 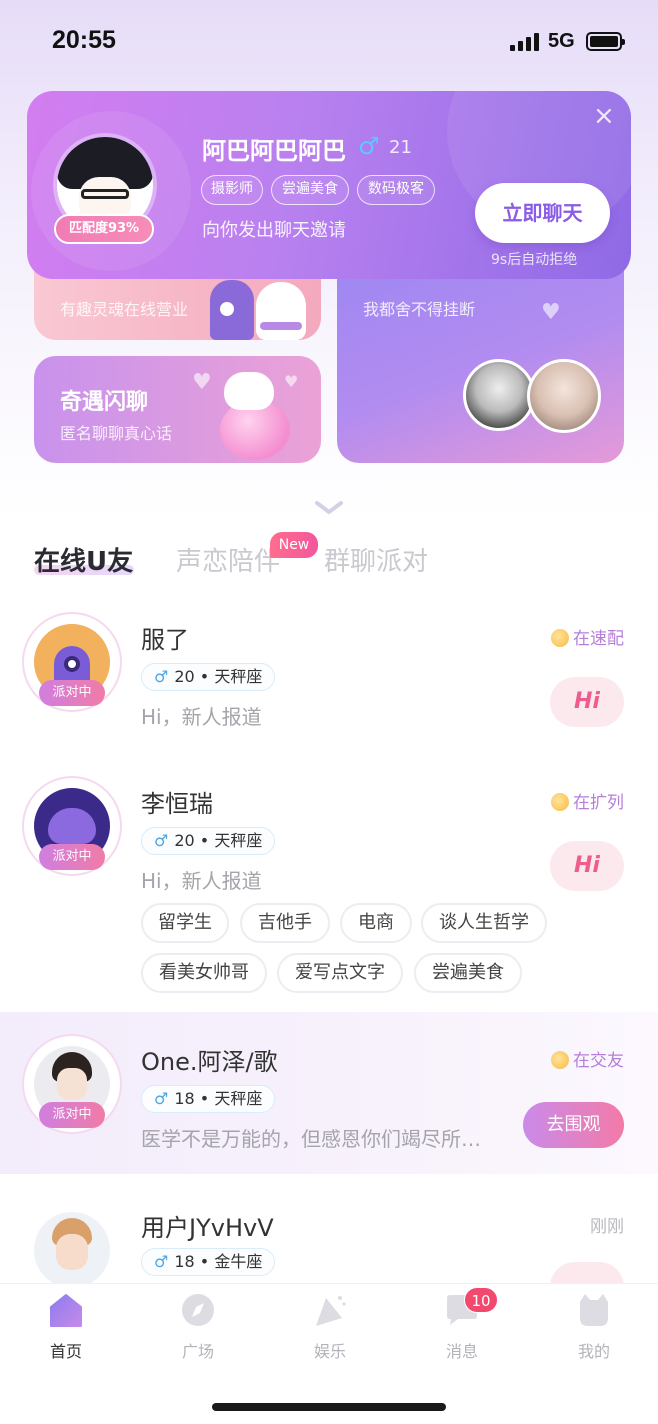 What do you see at coordinates (419, 309) in the screenshot?
I see `sound-card-subtitle: 我都舍不得挂断` at bounding box center [419, 309].